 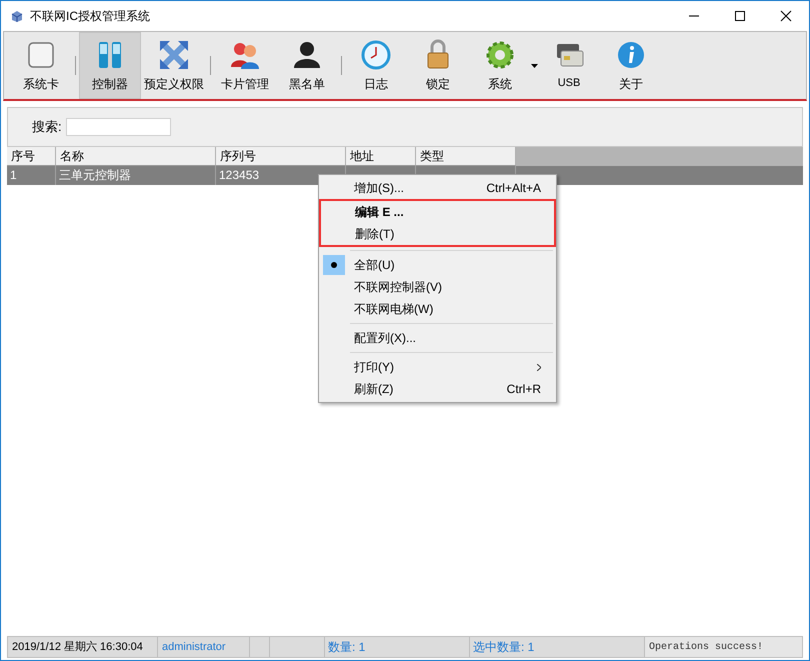 I want to click on toolbar-button: 日志, so click(x=376, y=65).